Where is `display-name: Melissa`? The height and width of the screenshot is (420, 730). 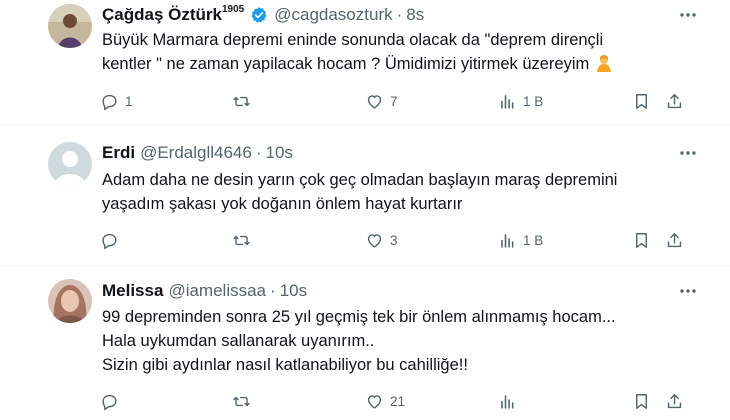 display-name: Melissa is located at coordinates (132, 291).